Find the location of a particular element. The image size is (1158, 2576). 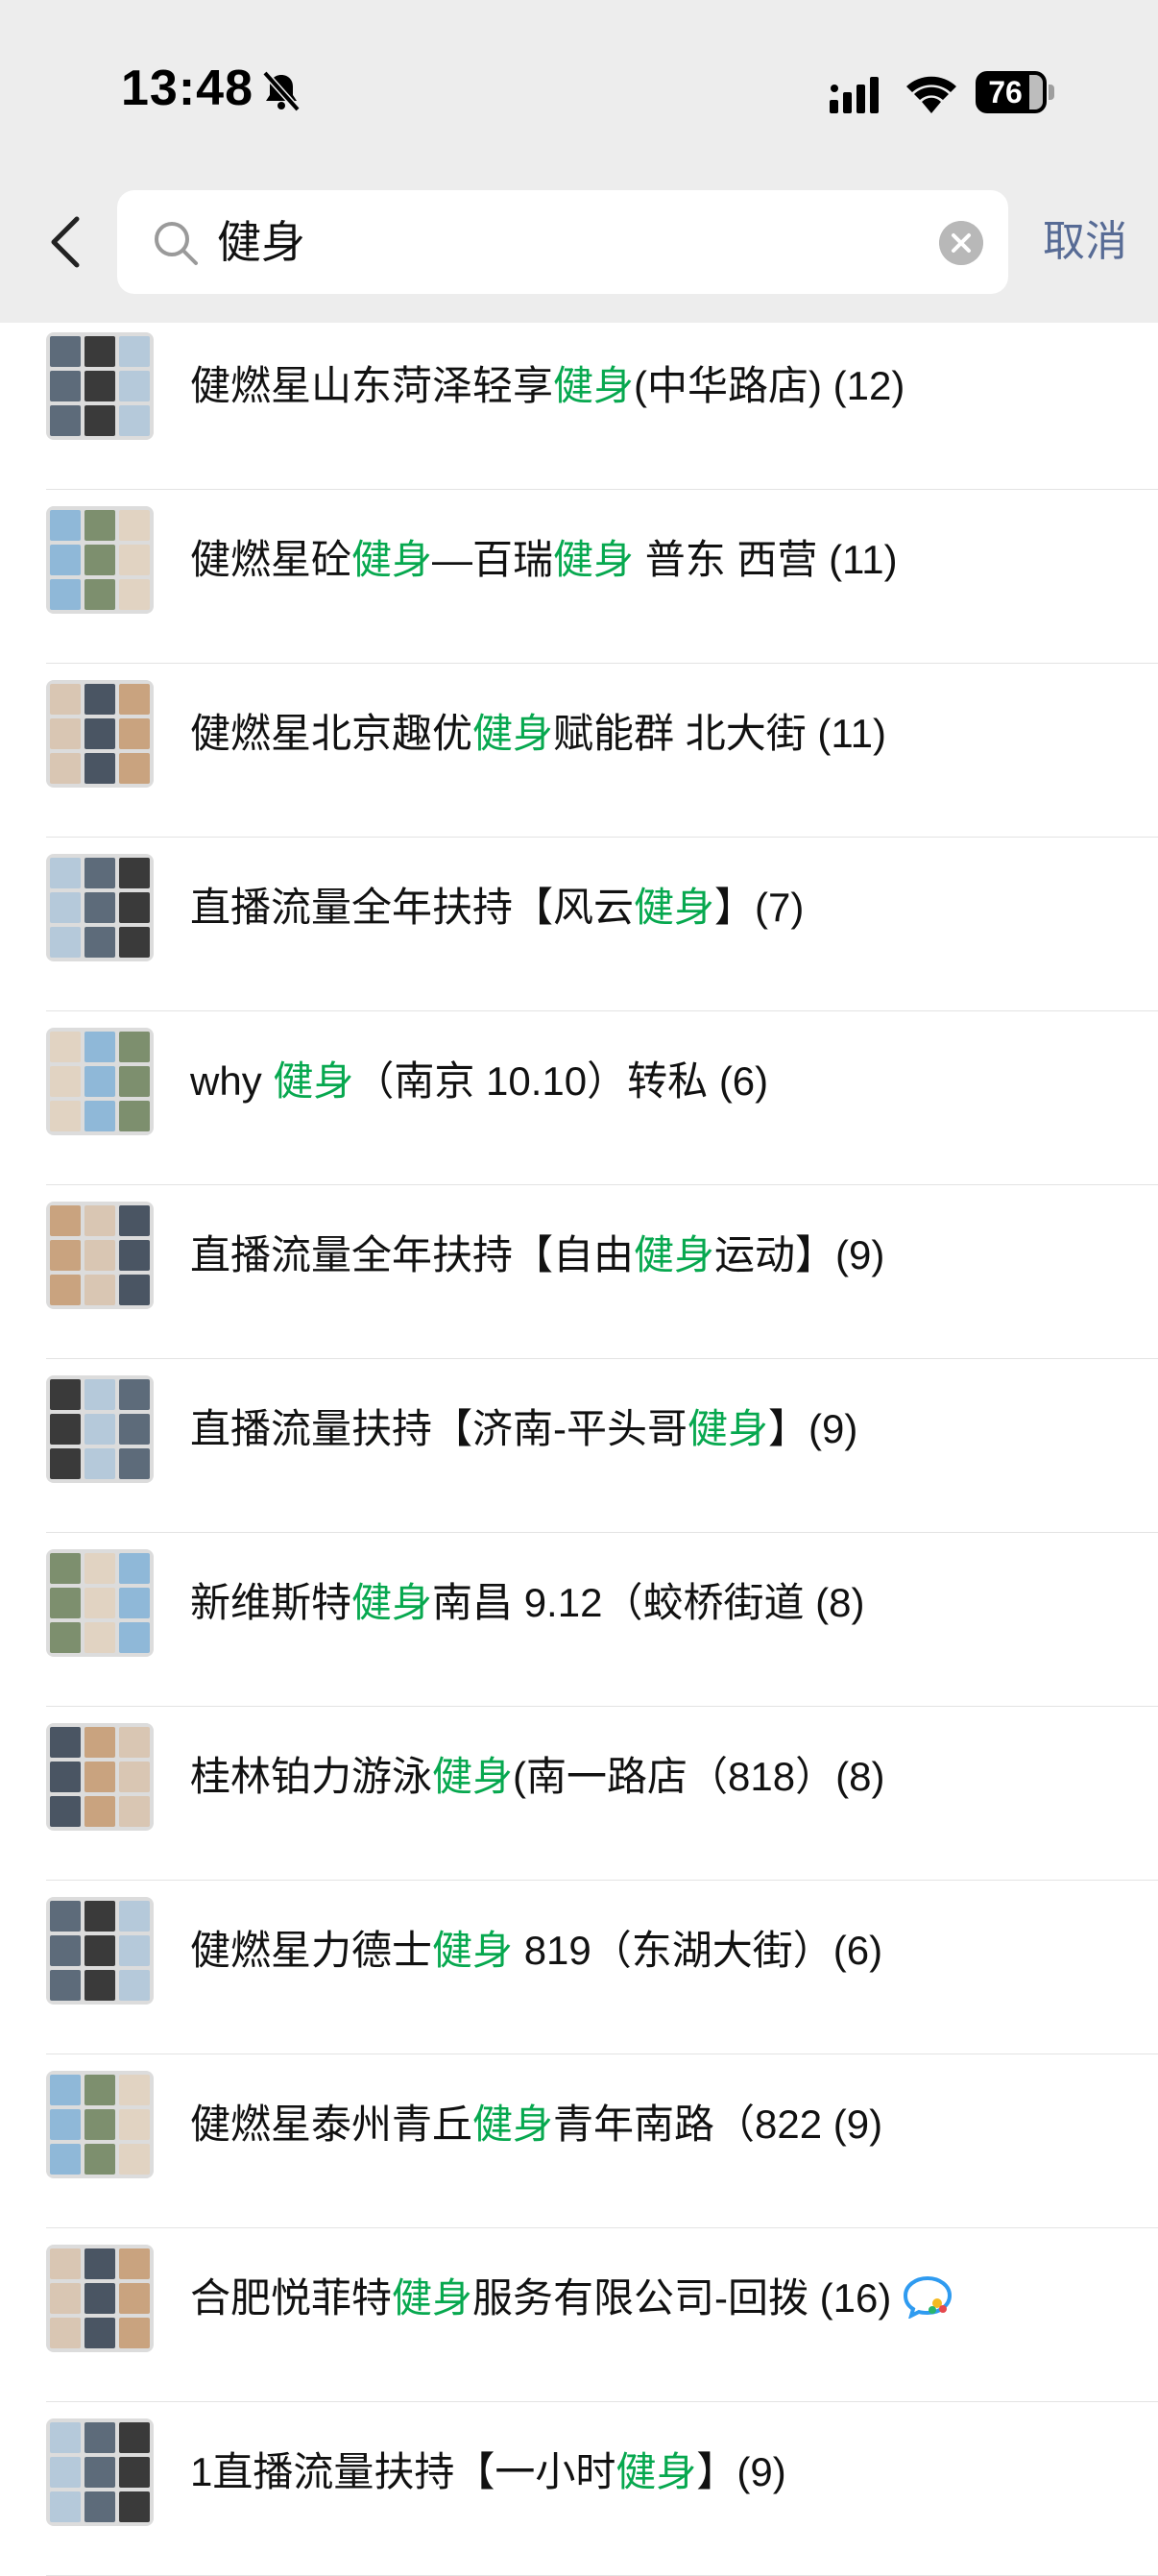

title-text: 南昌 9.12（蛟桥街道 (8) is located at coordinates (648, 1602).